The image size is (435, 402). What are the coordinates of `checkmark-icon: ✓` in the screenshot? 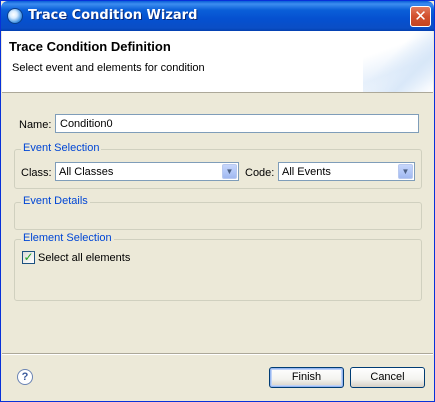 It's located at (28, 257).